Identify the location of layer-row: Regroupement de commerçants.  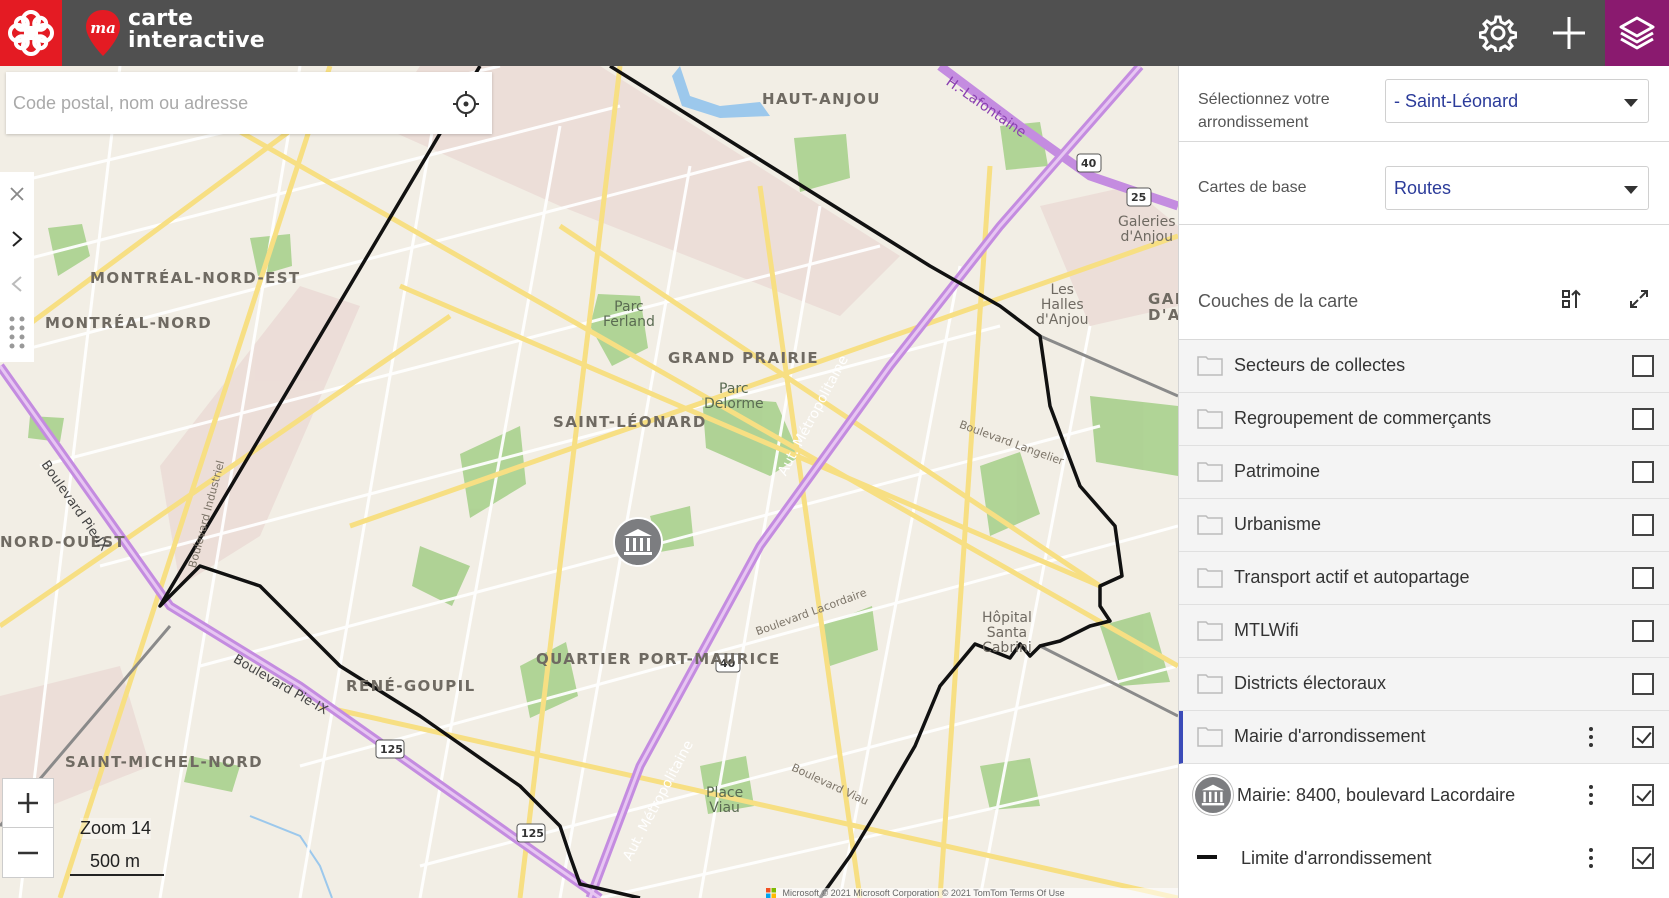
(1424, 419).